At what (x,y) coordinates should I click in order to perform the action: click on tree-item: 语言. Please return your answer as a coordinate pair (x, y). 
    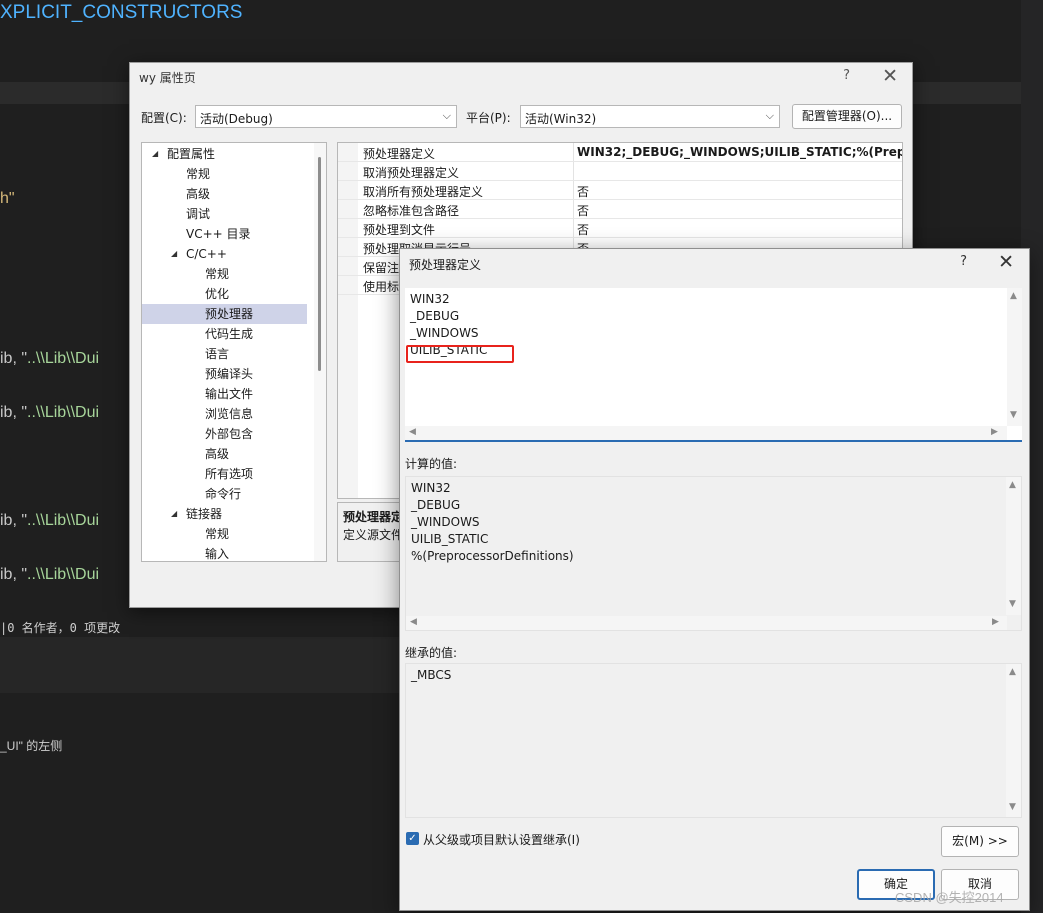
    Looking at the image, I should click on (224, 354).